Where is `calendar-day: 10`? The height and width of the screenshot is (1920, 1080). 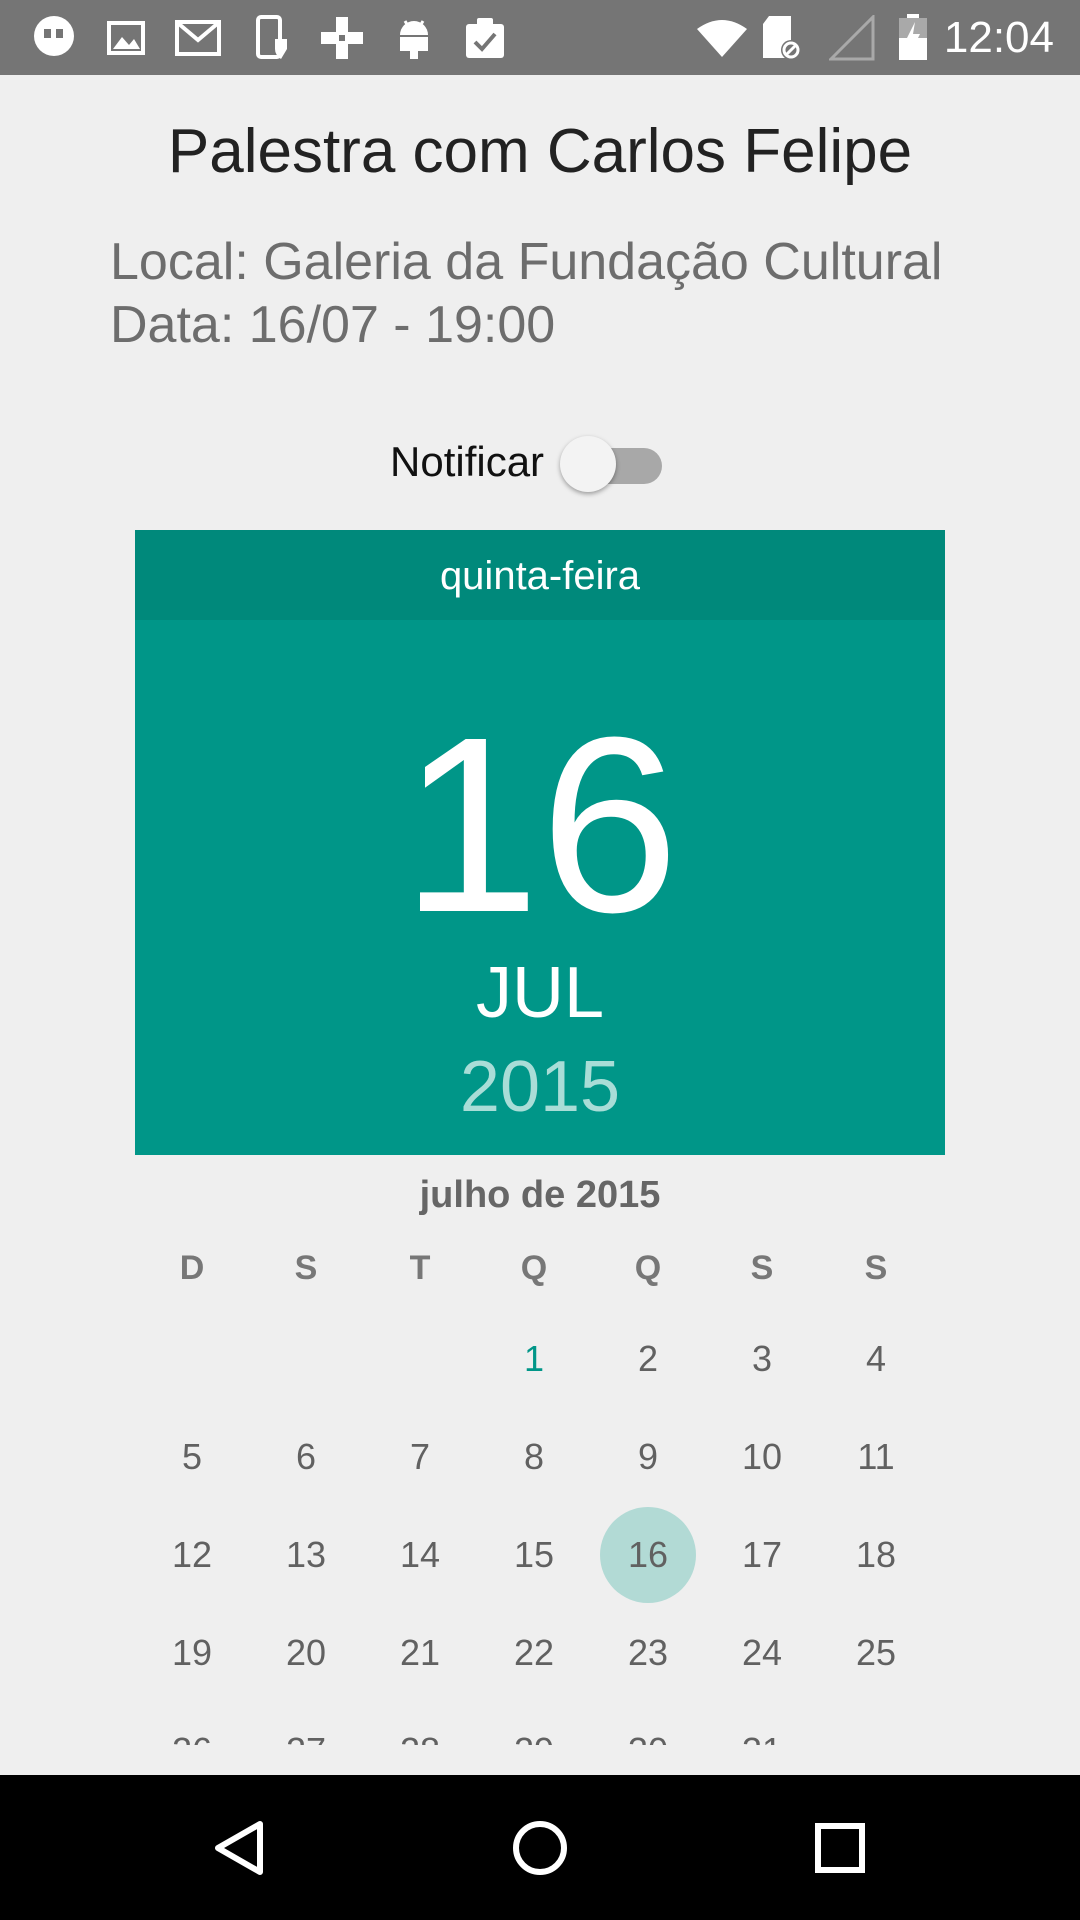 calendar-day: 10 is located at coordinates (762, 1457).